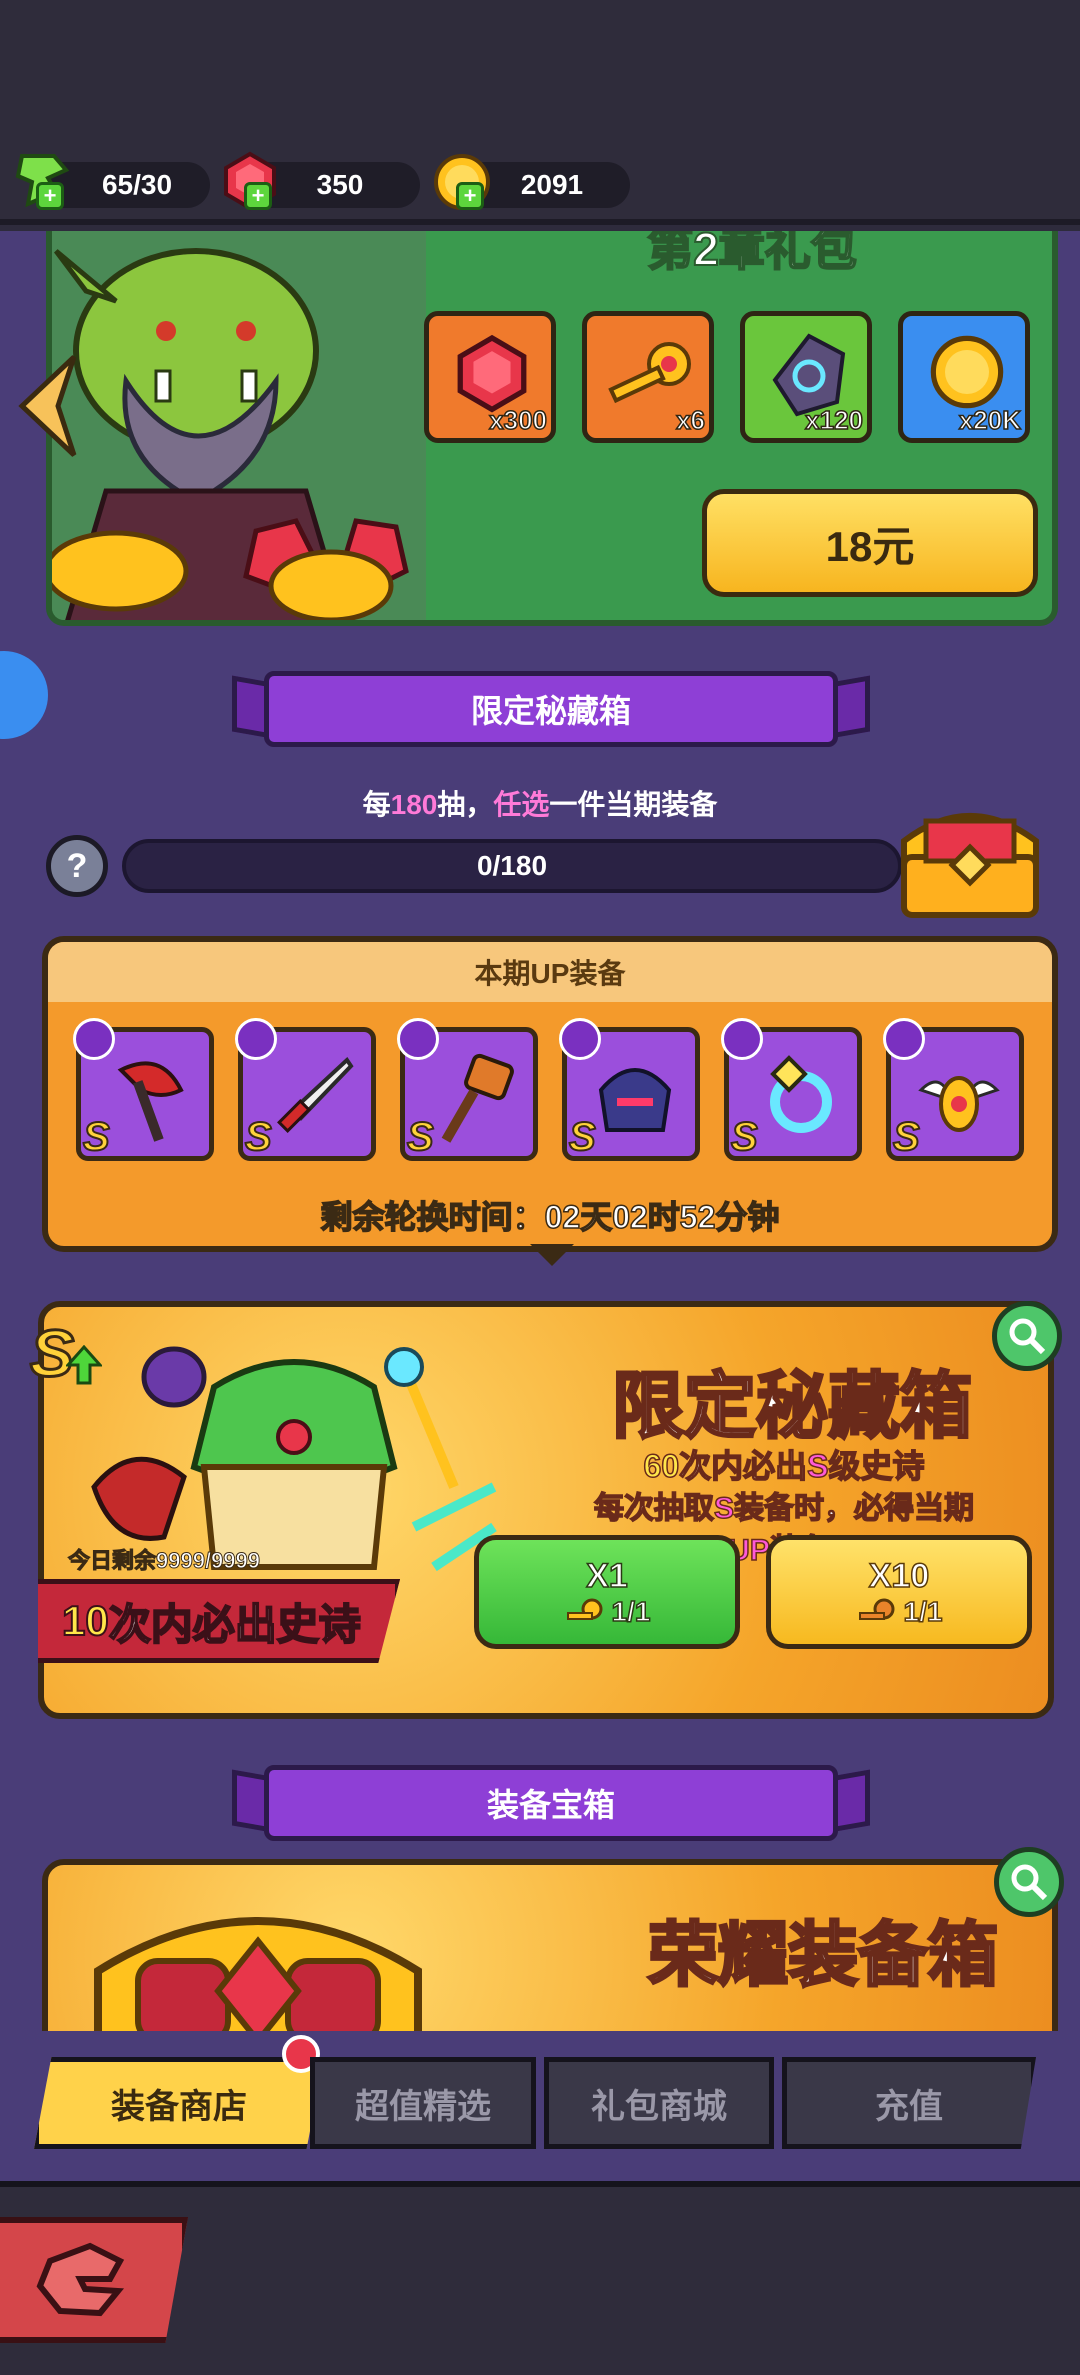 The width and height of the screenshot is (1080, 2375). Describe the element at coordinates (944, 1508) in the screenshot. I see `line-text: 当期` at that location.